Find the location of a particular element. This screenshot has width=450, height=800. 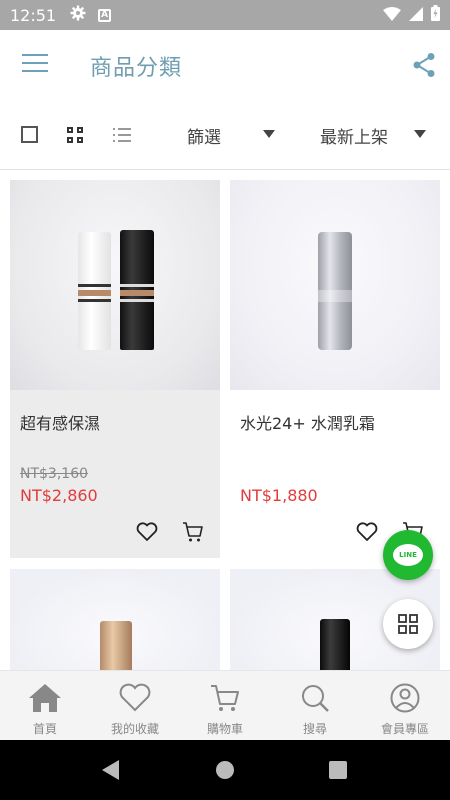

product-name: 超有感保濕 is located at coordinates (60, 422).